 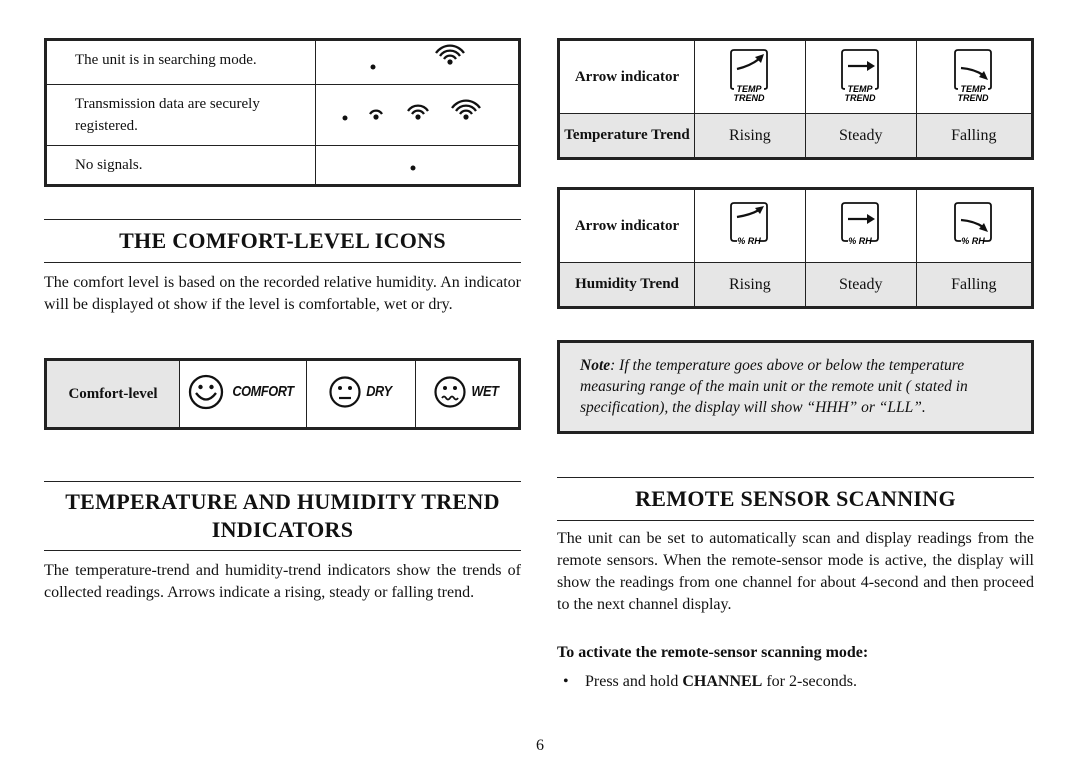 What do you see at coordinates (795, 499) in the screenshot?
I see `remote-sensor-scanning-heading: REMOTE SENSOR SCANNING` at bounding box center [795, 499].